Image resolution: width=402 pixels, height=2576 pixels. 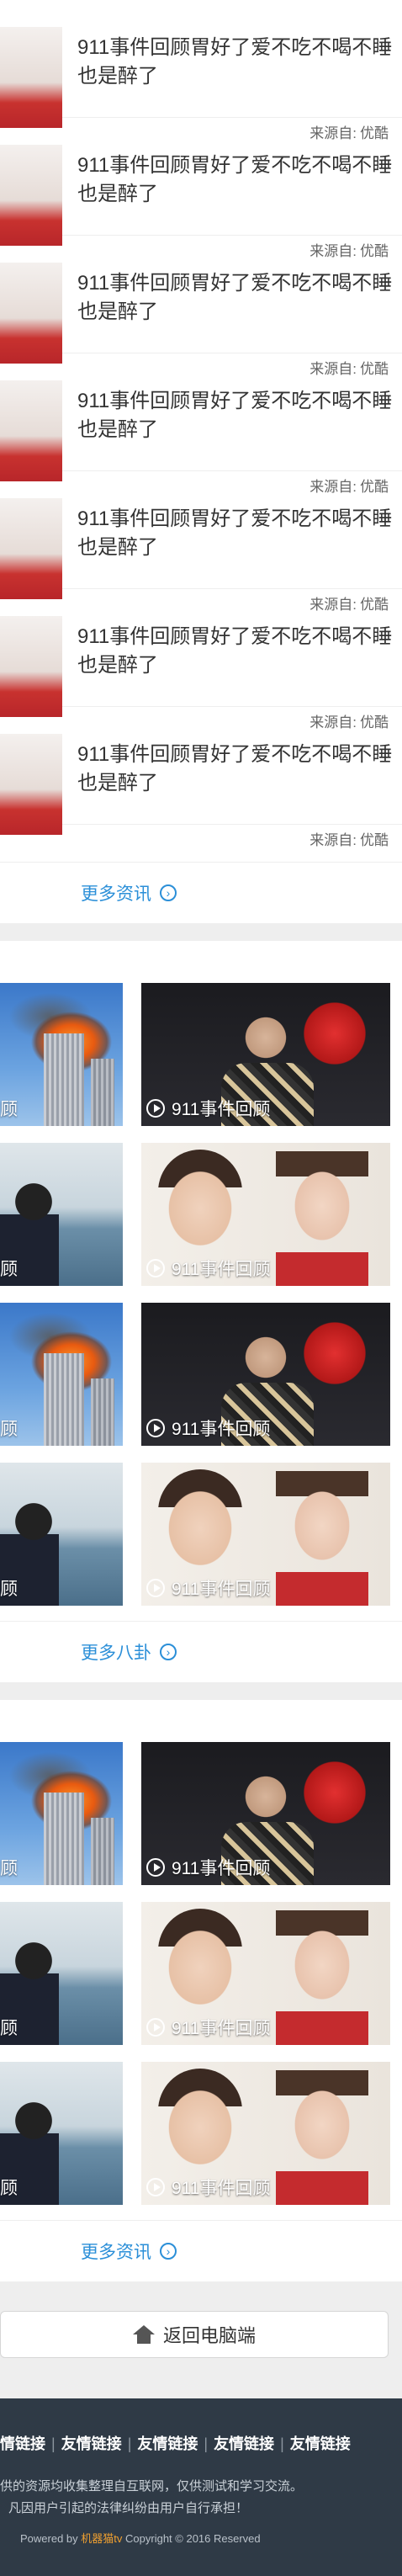 I want to click on copyright-text: Copyright © 2016 Reserved, so click(x=193, y=2538).